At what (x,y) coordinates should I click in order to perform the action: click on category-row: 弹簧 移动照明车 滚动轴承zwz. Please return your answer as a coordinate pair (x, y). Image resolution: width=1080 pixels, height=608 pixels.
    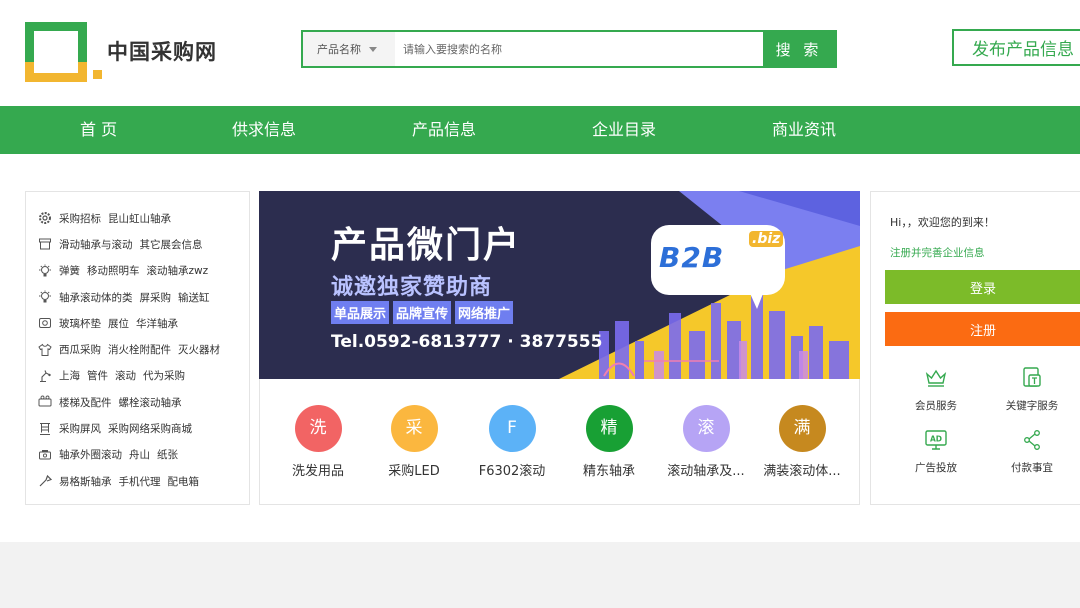
    Looking at the image, I should click on (137, 271).